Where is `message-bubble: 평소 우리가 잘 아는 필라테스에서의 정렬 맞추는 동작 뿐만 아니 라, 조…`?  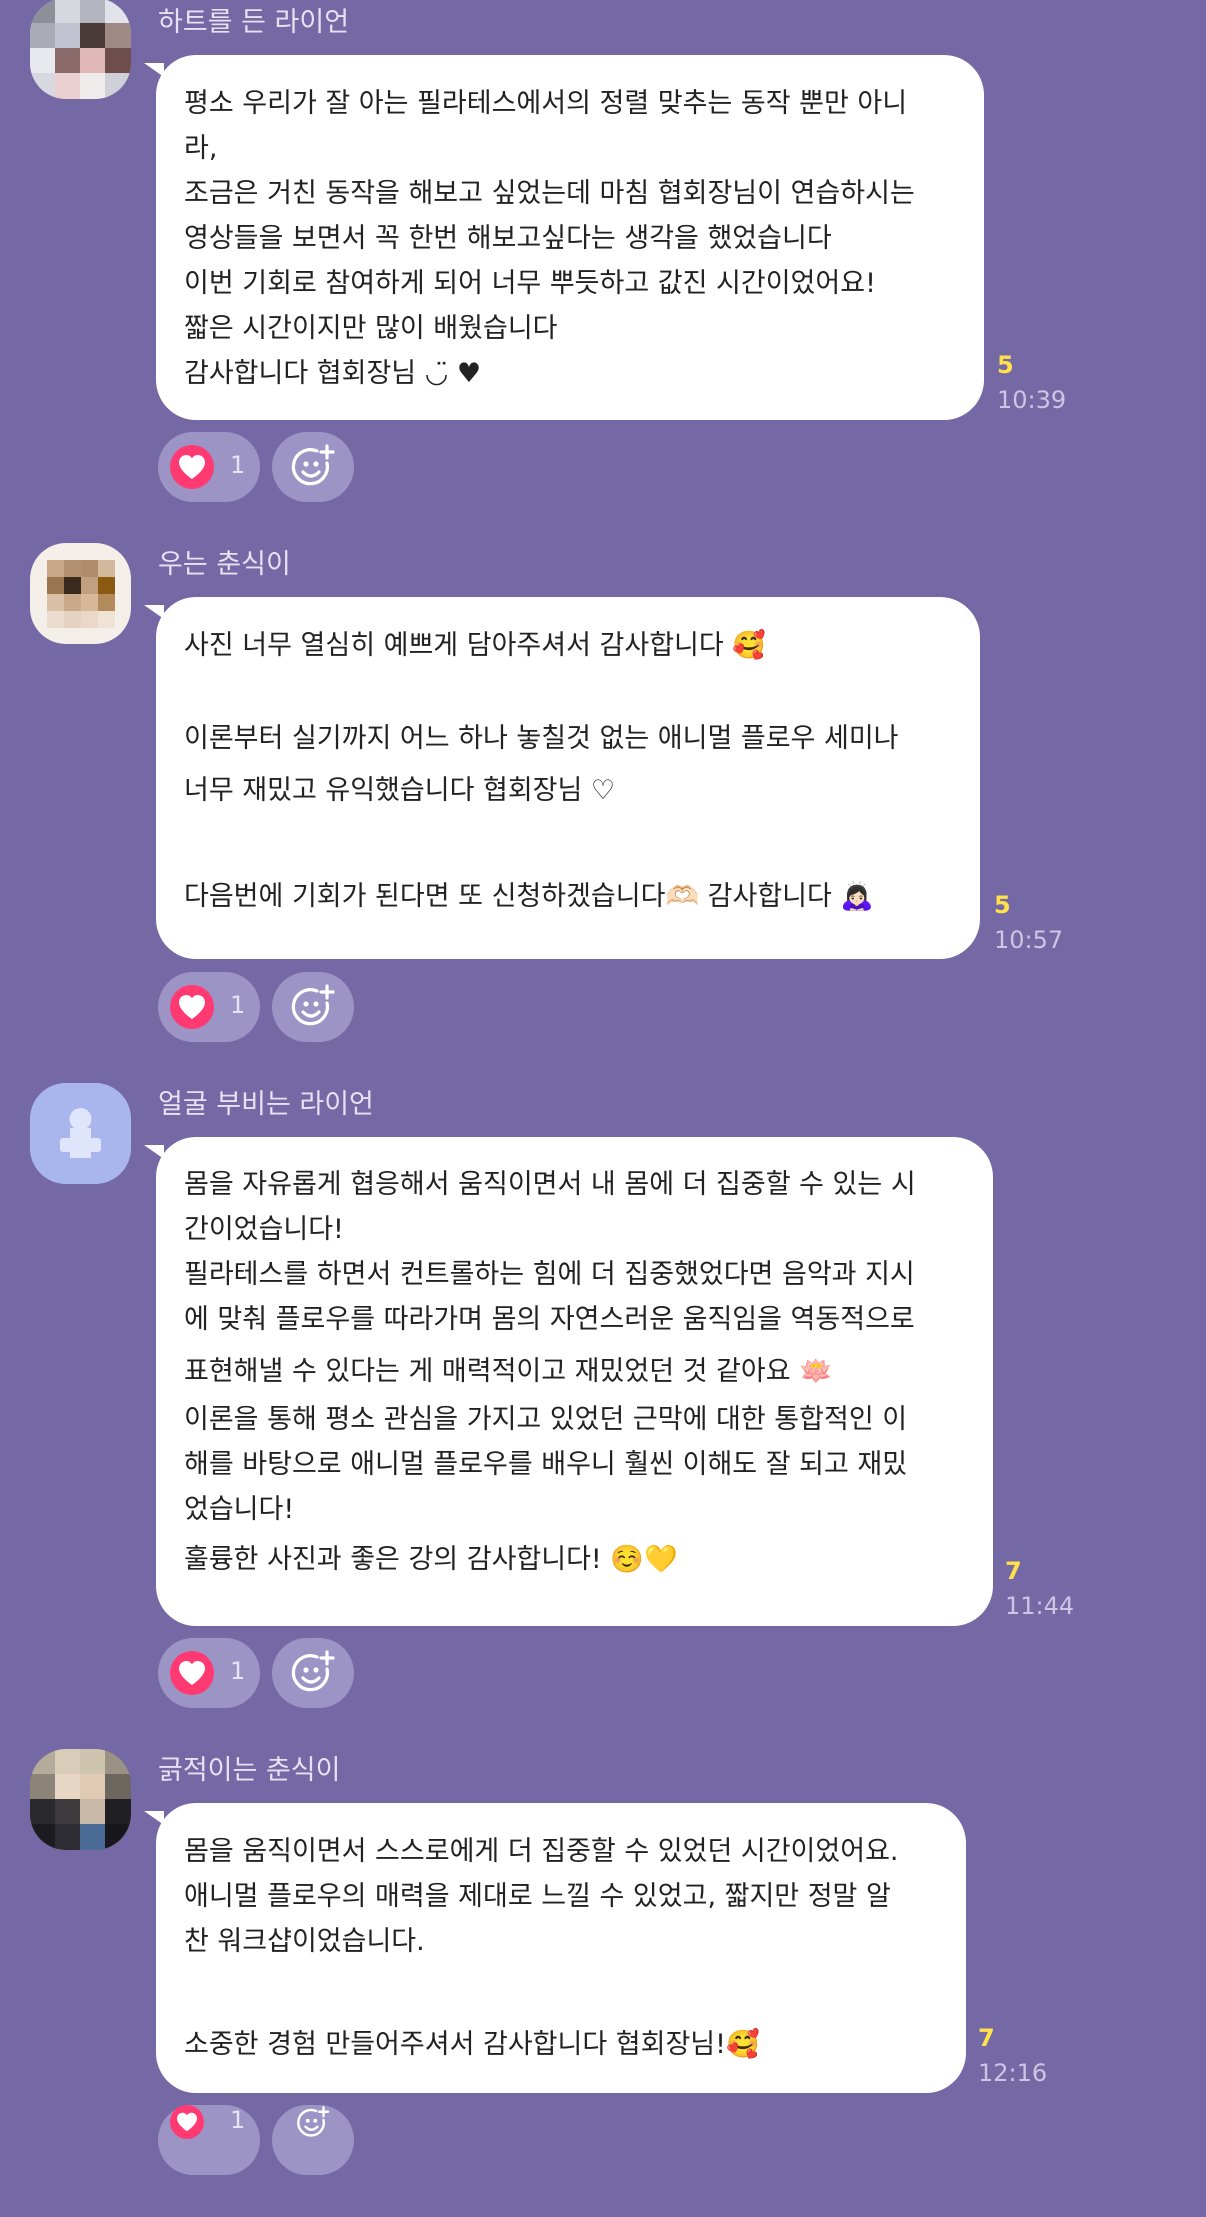
message-bubble: 평소 우리가 잘 아는 필라테스에서의 정렬 맞추는 동작 뿐만 아니 라, 조… is located at coordinates (564, 237).